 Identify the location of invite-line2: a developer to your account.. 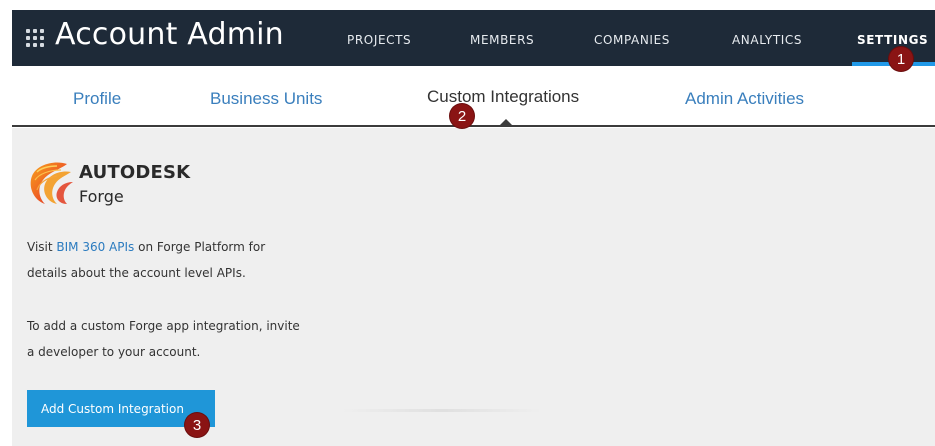
(114, 352).